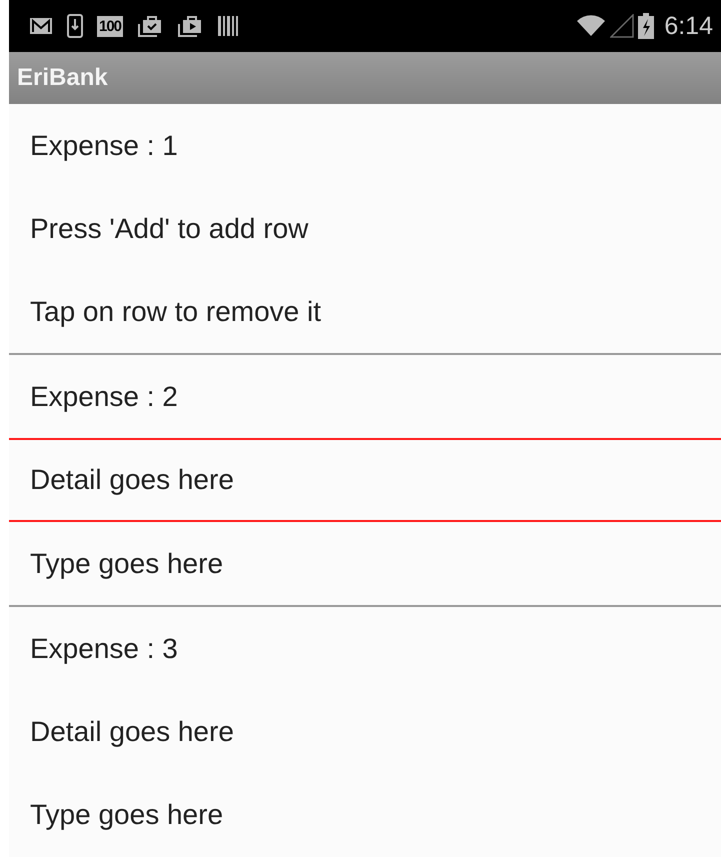 The height and width of the screenshot is (857, 721). Describe the element at coordinates (622, 26) in the screenshot. I see `signal-icon` at that location.